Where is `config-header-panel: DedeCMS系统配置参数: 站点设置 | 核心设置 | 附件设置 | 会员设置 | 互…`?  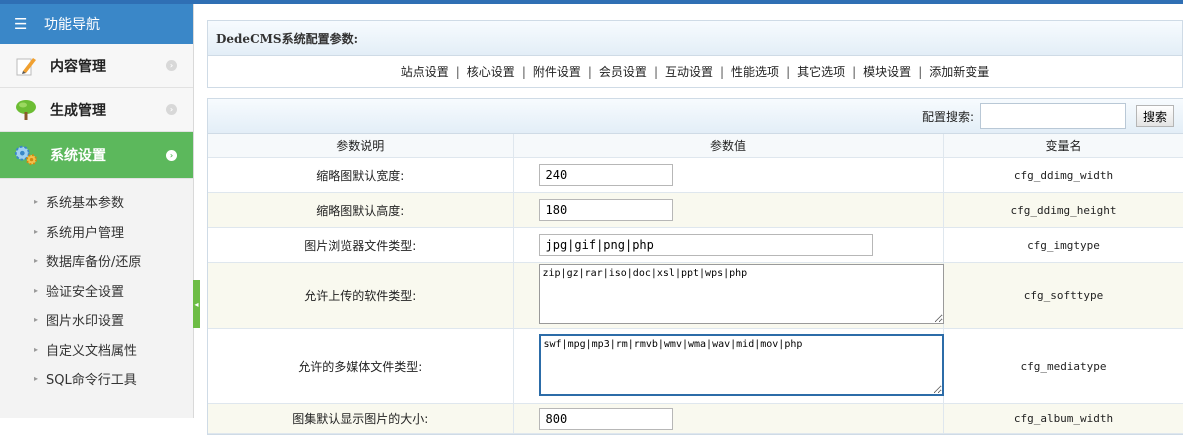 config-header-panel: DedeCMS系统配置参数: 站点设置 | 核心设置 | 附件设置 | 会员设置 | 互… is located at coordinates (695, 54).